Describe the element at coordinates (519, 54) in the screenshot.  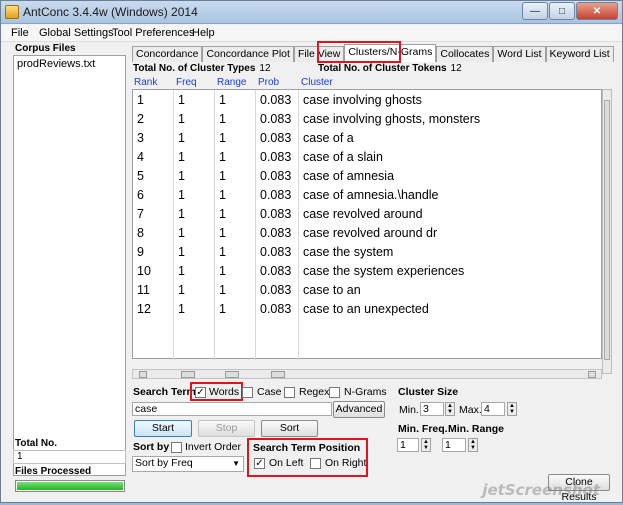
I see `tab-word-list: Word List` at that location.